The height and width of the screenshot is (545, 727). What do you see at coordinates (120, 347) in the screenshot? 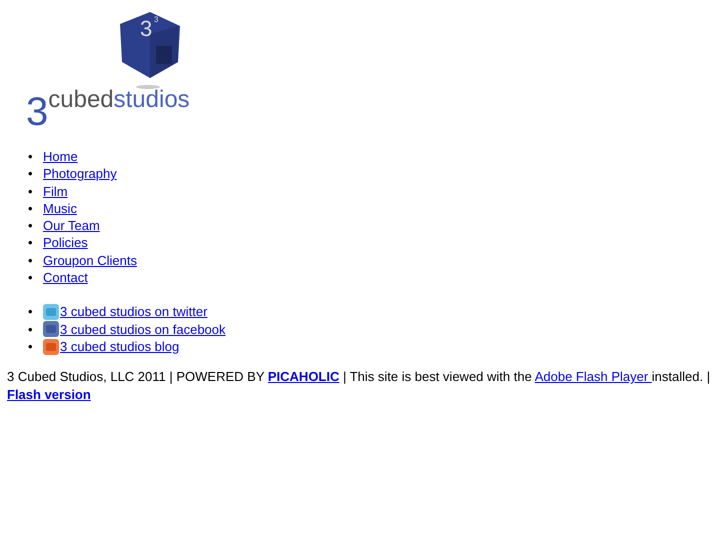
I see `social-link: 3 cubed studios blog` at bounding box center [120, 347].